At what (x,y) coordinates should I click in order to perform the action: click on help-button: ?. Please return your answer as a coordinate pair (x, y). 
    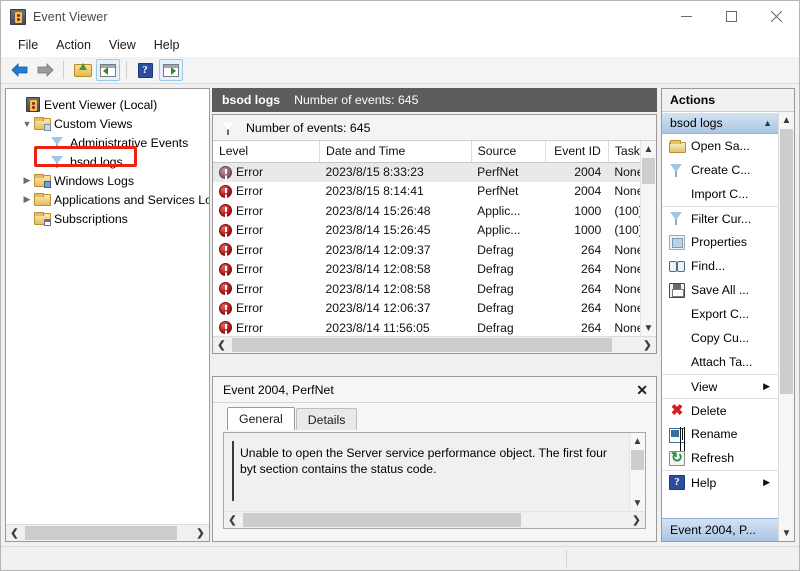
    Looking at the image, I should click on (145, 70).